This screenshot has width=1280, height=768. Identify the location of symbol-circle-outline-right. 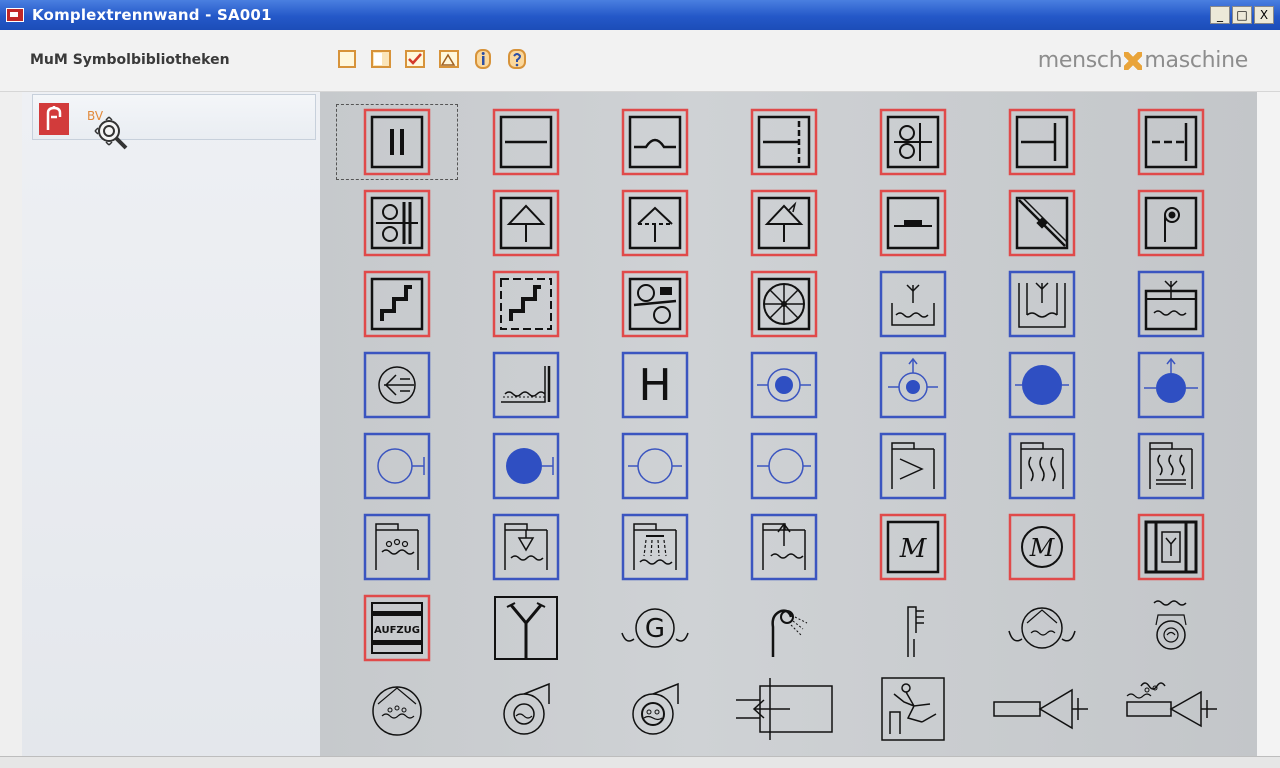
(397, 466).